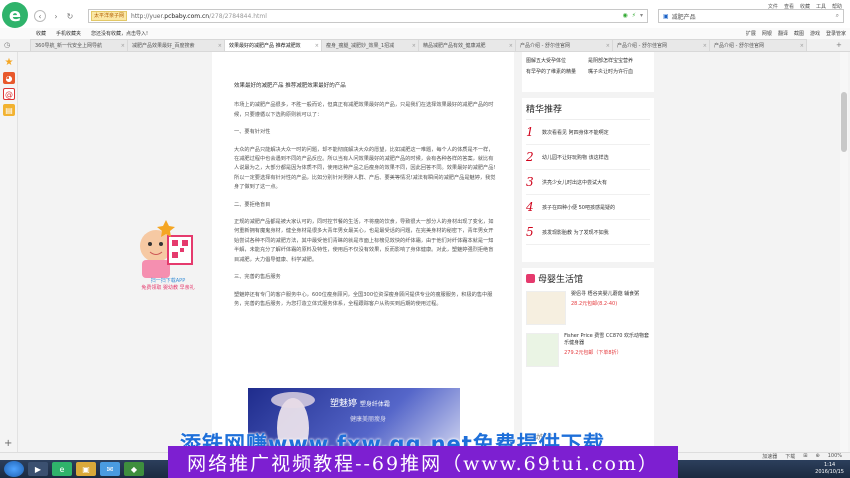 The width and height of the screenshot is (850, 478). Describe the element at coordinates (238, 16) in the screenshot. I see `url-path: /278/2784844.html` at that location.